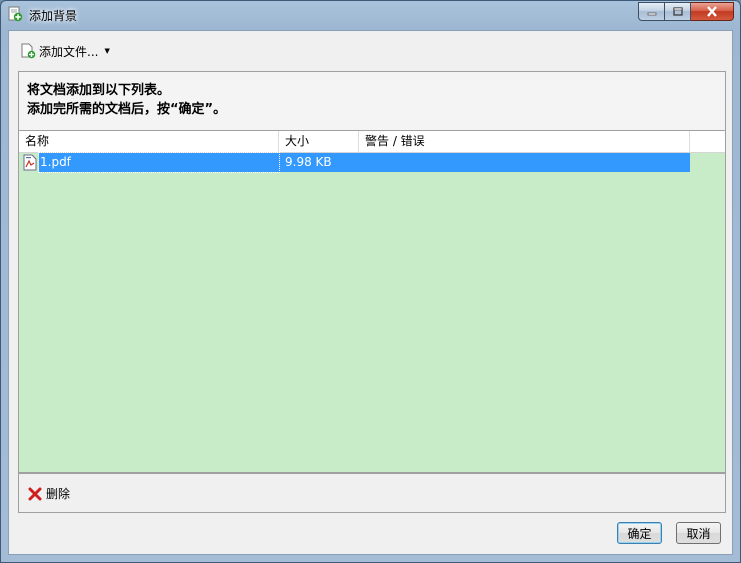 This screenshot has height=563, width=741. I want to click on caption-buttons, so click(686, 11).